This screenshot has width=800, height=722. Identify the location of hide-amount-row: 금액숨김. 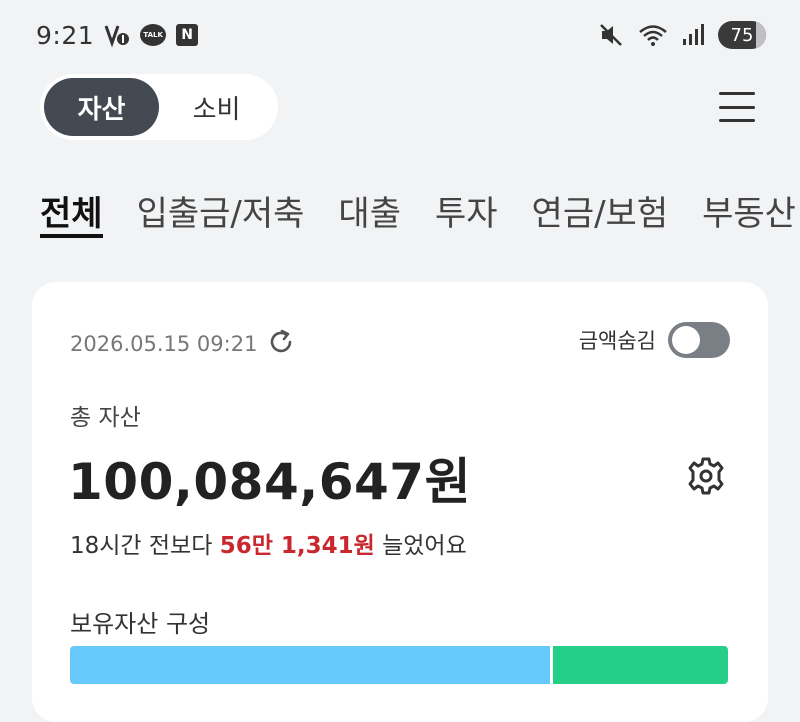
(654, 340).